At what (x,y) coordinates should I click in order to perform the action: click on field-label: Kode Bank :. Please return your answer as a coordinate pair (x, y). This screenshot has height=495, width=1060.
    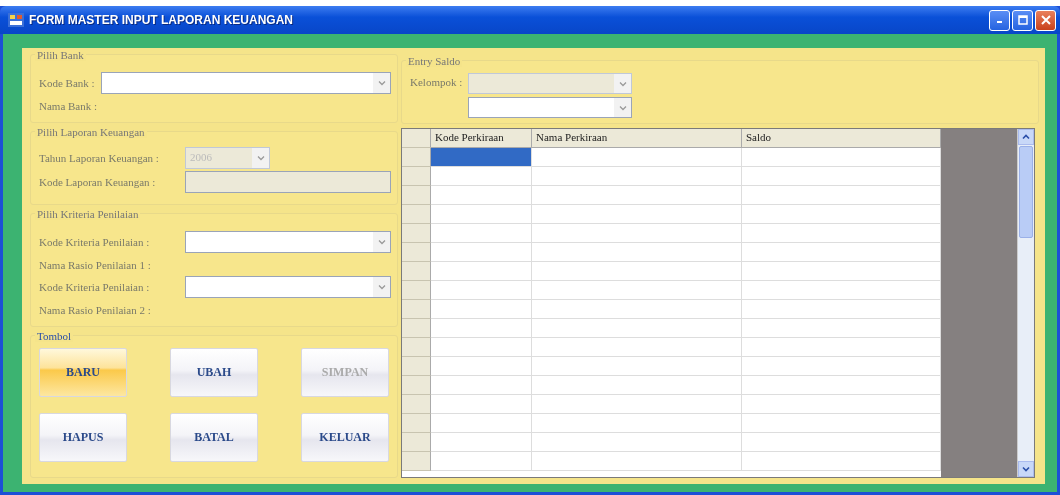
    Looking at the image, I should click on (66, 83).